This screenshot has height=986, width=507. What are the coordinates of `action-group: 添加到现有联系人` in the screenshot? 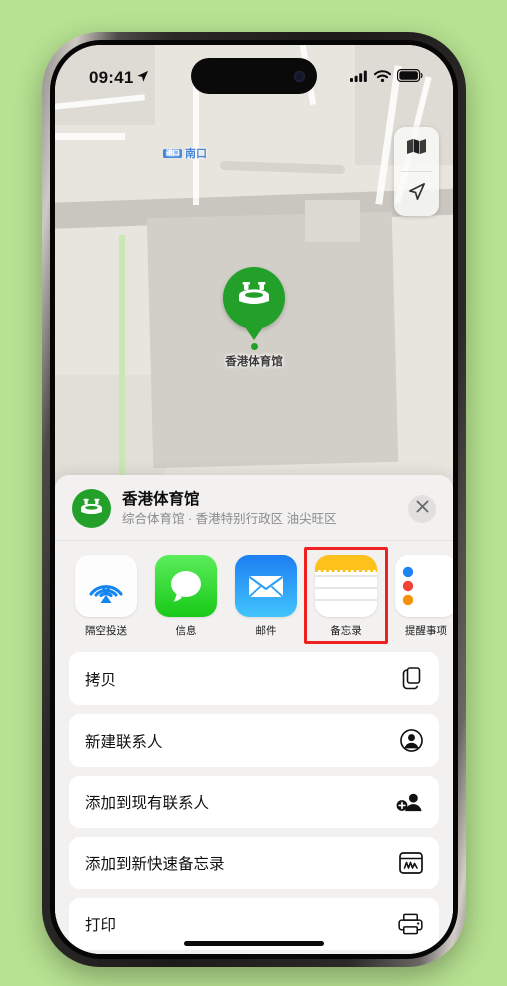 It's located at (254, 802).